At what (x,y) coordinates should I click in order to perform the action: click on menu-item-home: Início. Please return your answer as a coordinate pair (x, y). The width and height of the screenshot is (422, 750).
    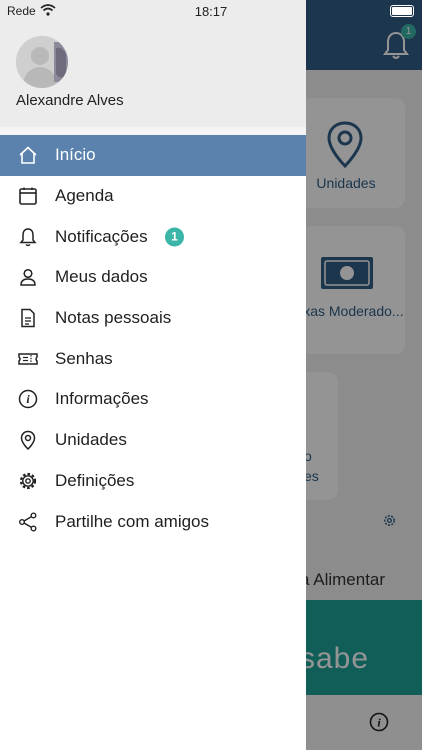
    Looking at the image, I should click on (153, 155).